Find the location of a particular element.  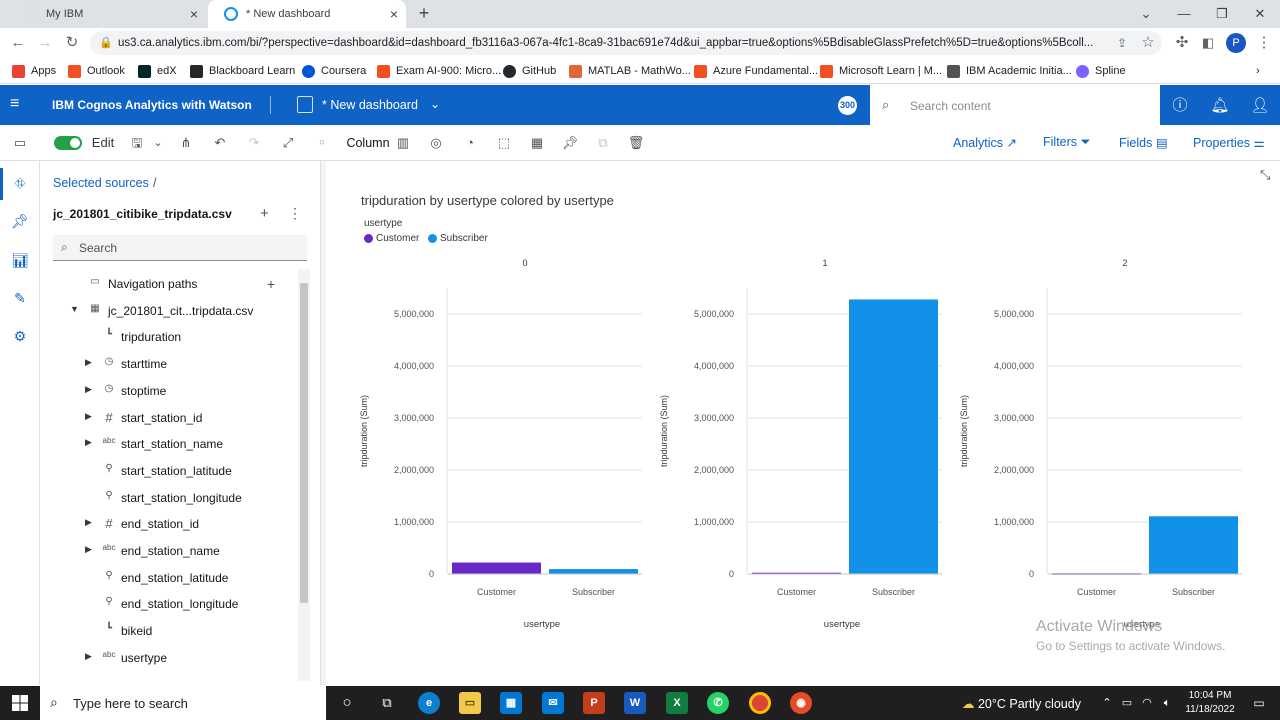

tab-my-ibm: My IBM × is located at coordinates (107, 14).